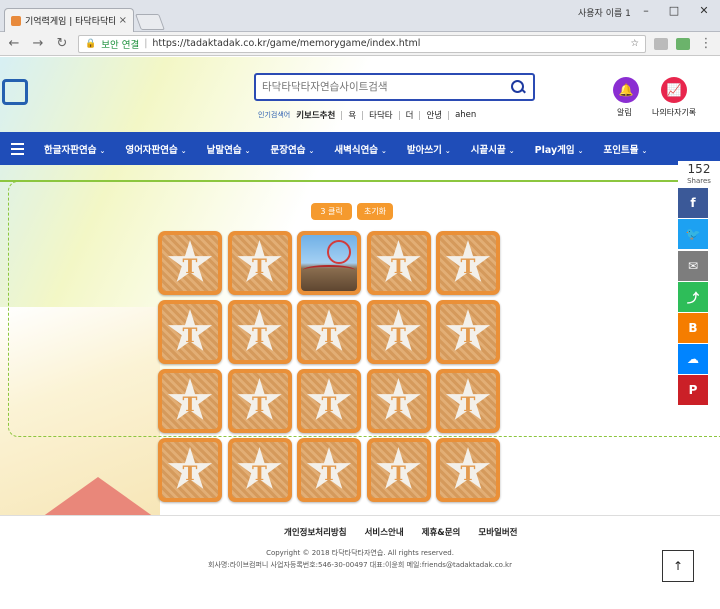 The height and width of the screenshot is (609, 720). I want to click on menu-item-korean: 한글자판연습 ⌄, so click(74, 149).